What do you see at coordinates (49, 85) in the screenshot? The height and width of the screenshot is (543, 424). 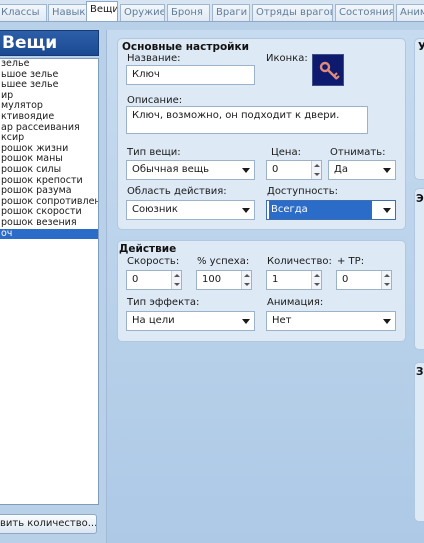 I see `list-item: ьшее зелье` at bounding box center [49, 85].